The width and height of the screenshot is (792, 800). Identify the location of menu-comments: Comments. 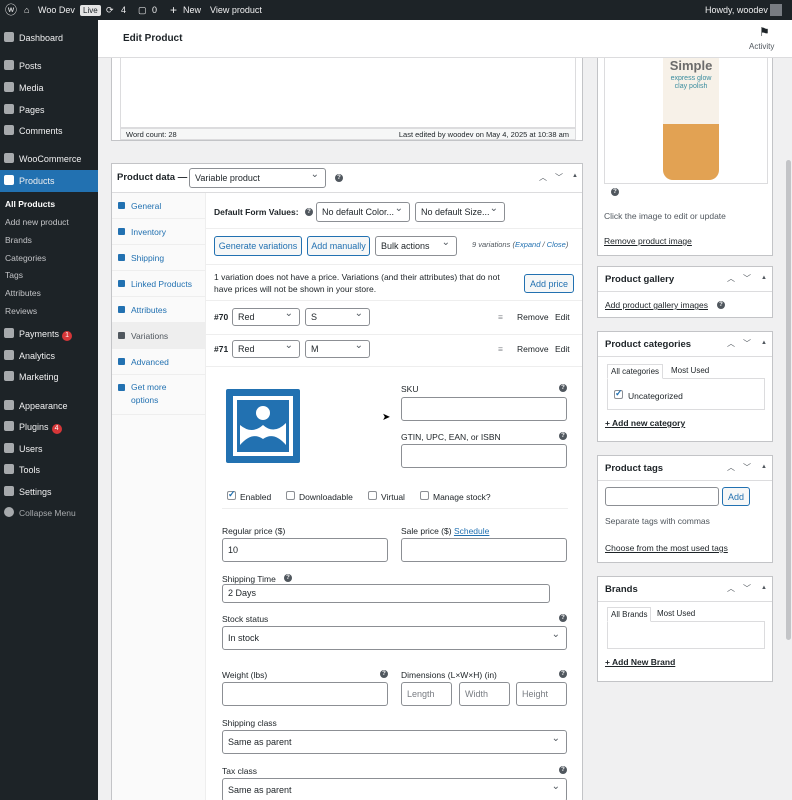
(49, 131).